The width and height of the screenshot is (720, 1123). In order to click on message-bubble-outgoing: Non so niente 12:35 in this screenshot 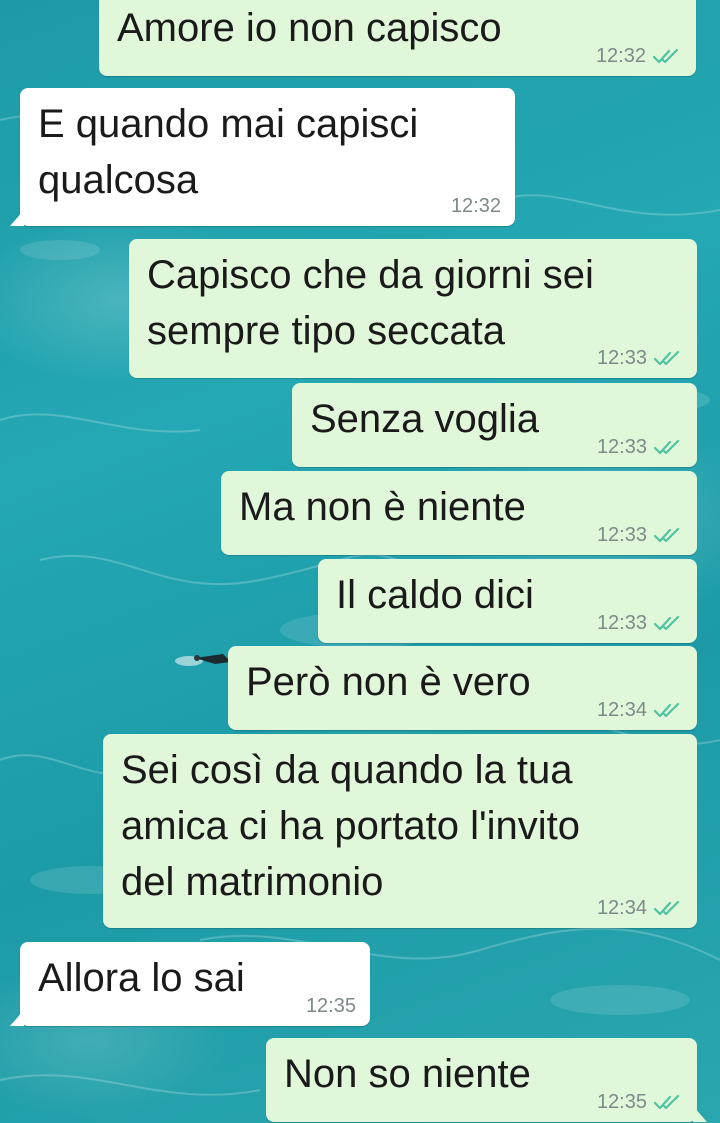, I will do `click(486, 1080)`.